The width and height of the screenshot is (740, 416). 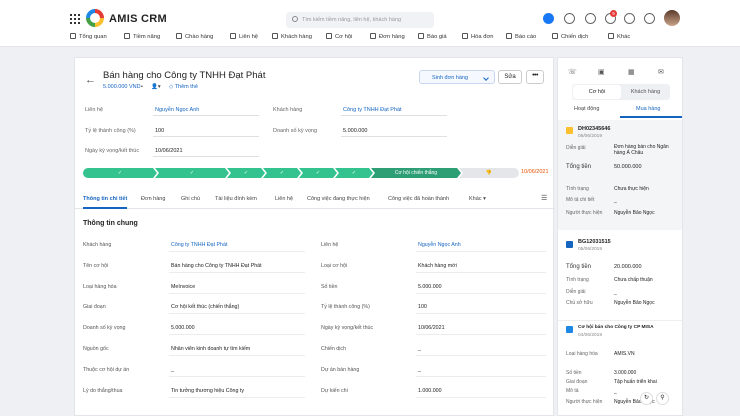 What do you see at coordinates (521, 36) in the screenshot?
I see `nav-reports: Báo cáo` at bounding box center [521, 36].